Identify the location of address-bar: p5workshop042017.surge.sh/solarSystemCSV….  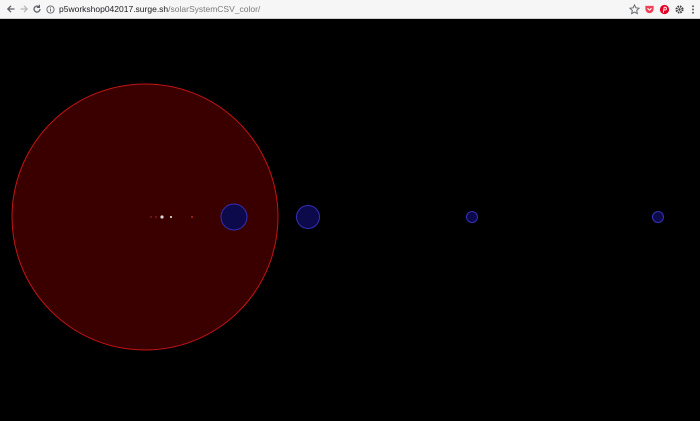
(344, 9).